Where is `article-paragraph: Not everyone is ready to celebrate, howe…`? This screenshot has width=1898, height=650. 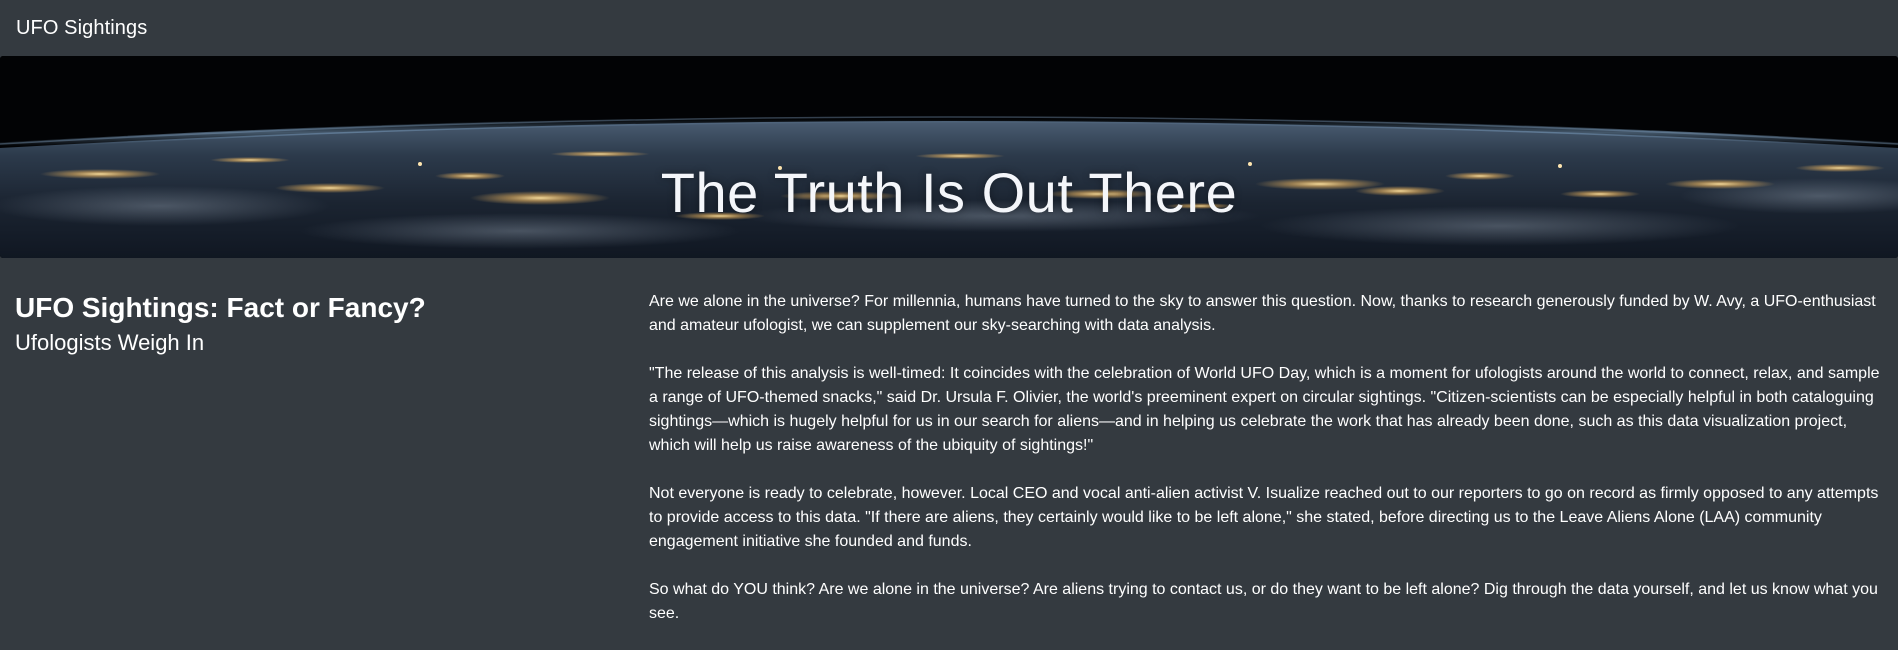
article-paragraph: Not everyone is ready to celebrate, howe… is located at coordinates (1264, 517).